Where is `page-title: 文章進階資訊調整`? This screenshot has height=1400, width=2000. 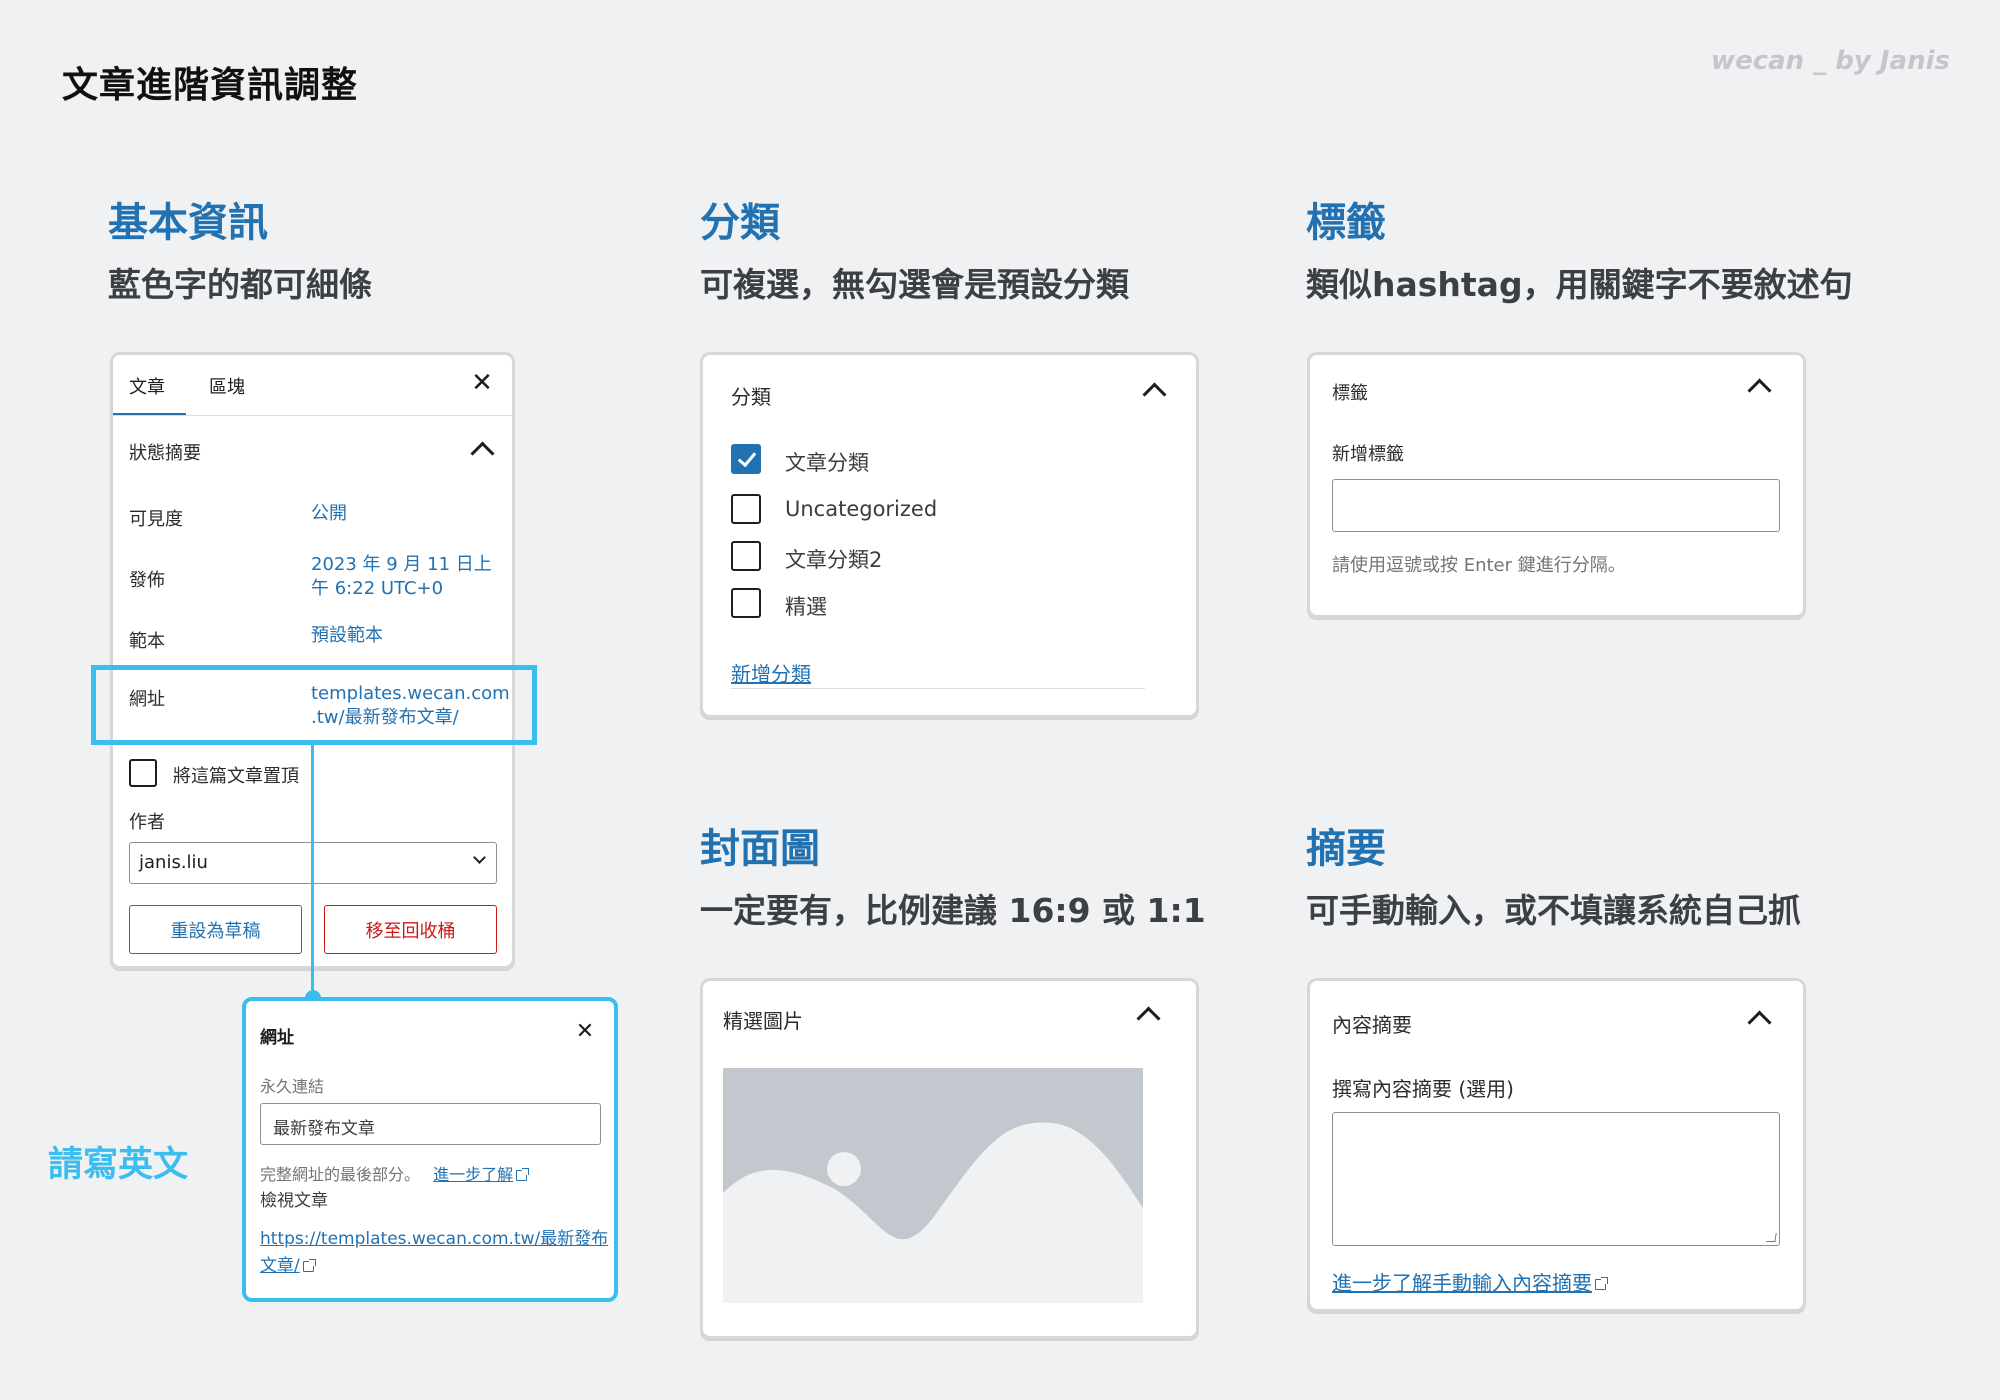 page-title: 文章進階資訊調整 is located at coordinates (210, 85).